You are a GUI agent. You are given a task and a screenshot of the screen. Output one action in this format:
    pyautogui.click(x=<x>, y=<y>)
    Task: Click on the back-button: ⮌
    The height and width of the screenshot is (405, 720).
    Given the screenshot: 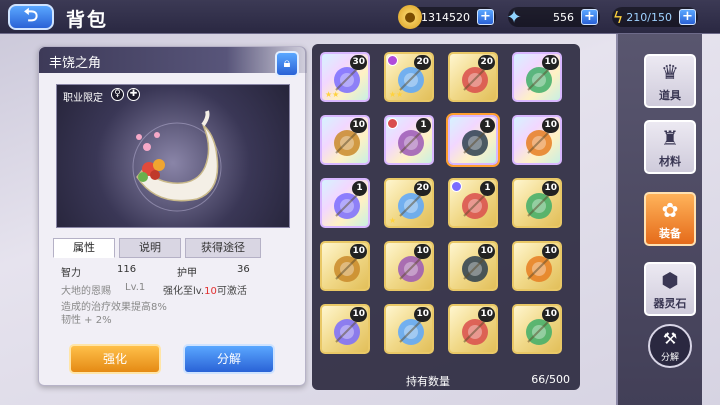 What is the action you would take?
    pyautogui.click(x=31, y=17)
    